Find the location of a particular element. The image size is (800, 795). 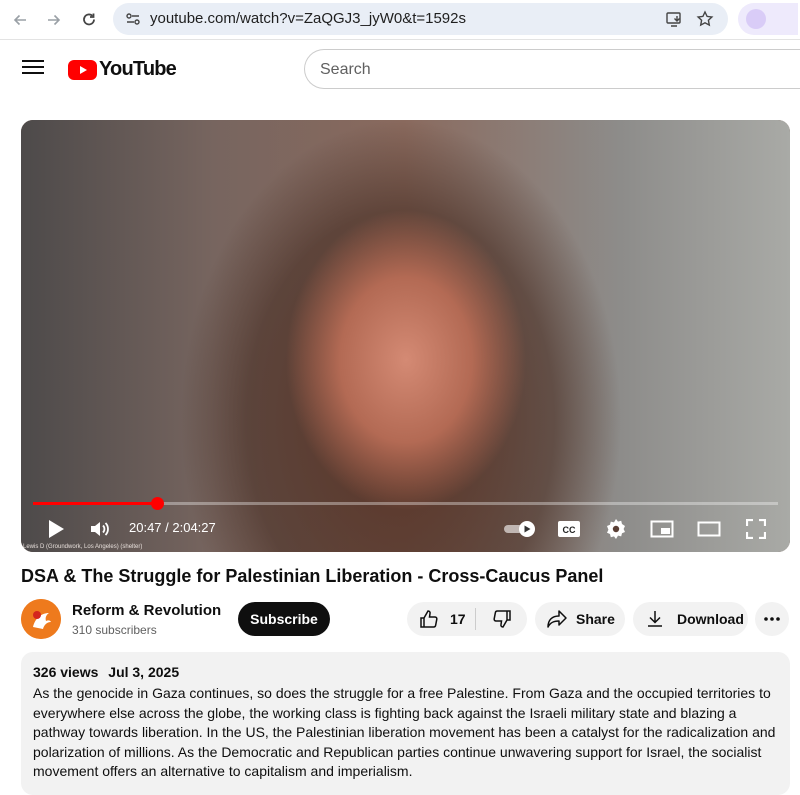

subtitles-cc-icon: CC is located at coordinates (569, 529).